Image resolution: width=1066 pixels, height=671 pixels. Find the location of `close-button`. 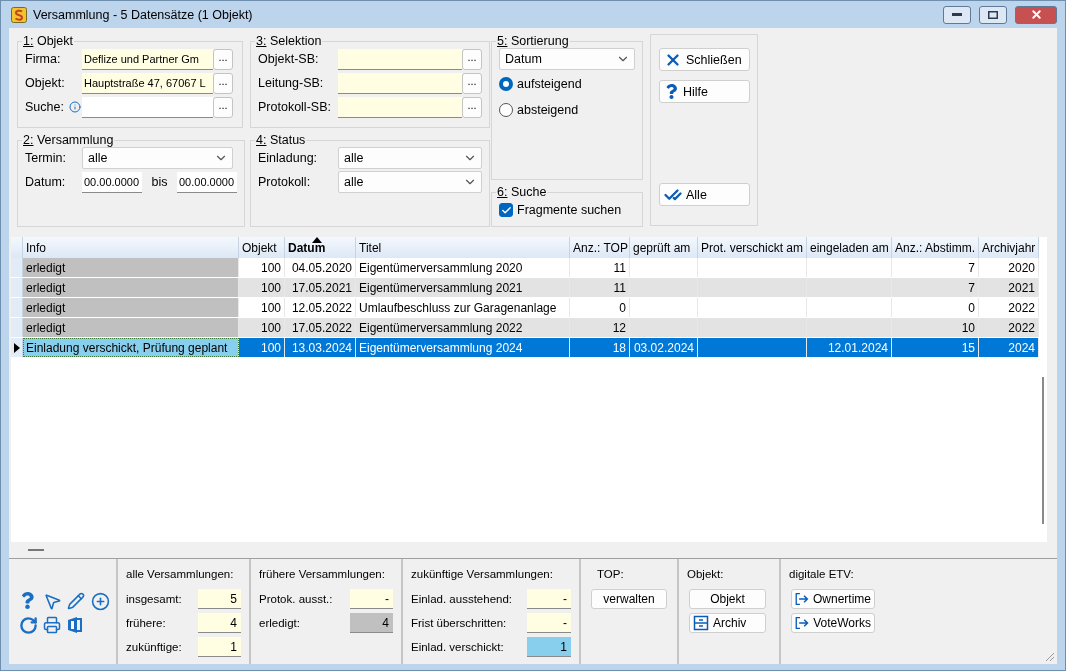

close-button is located at coordinates (1036, 14).